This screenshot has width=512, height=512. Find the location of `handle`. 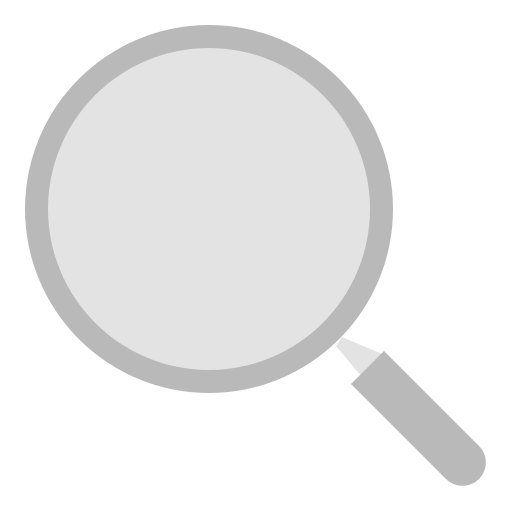

handle is located at coordinates (418, 418).